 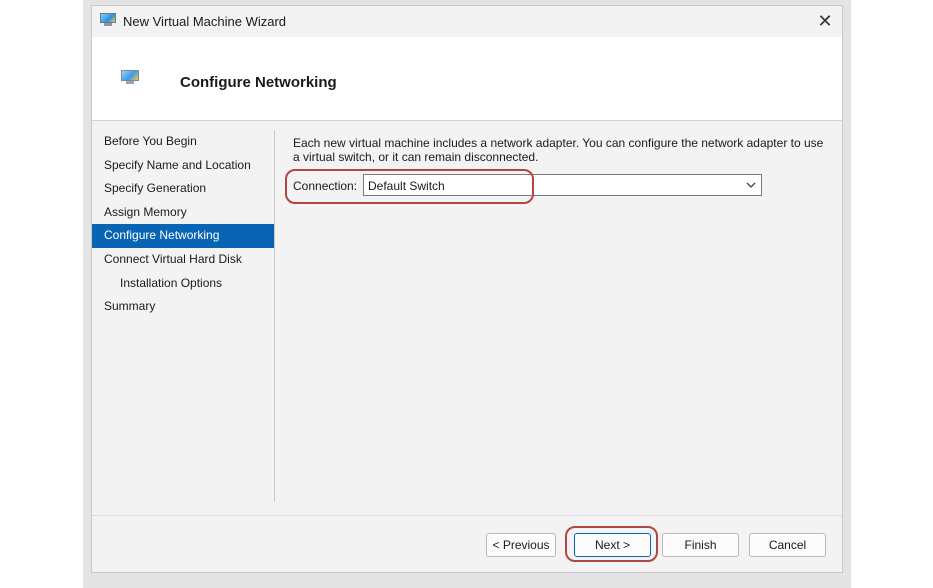 What do you see at coordinates (521, 545) in the screenshot?
I see `previous-button: < Previous` at bounding box center [521, 545].